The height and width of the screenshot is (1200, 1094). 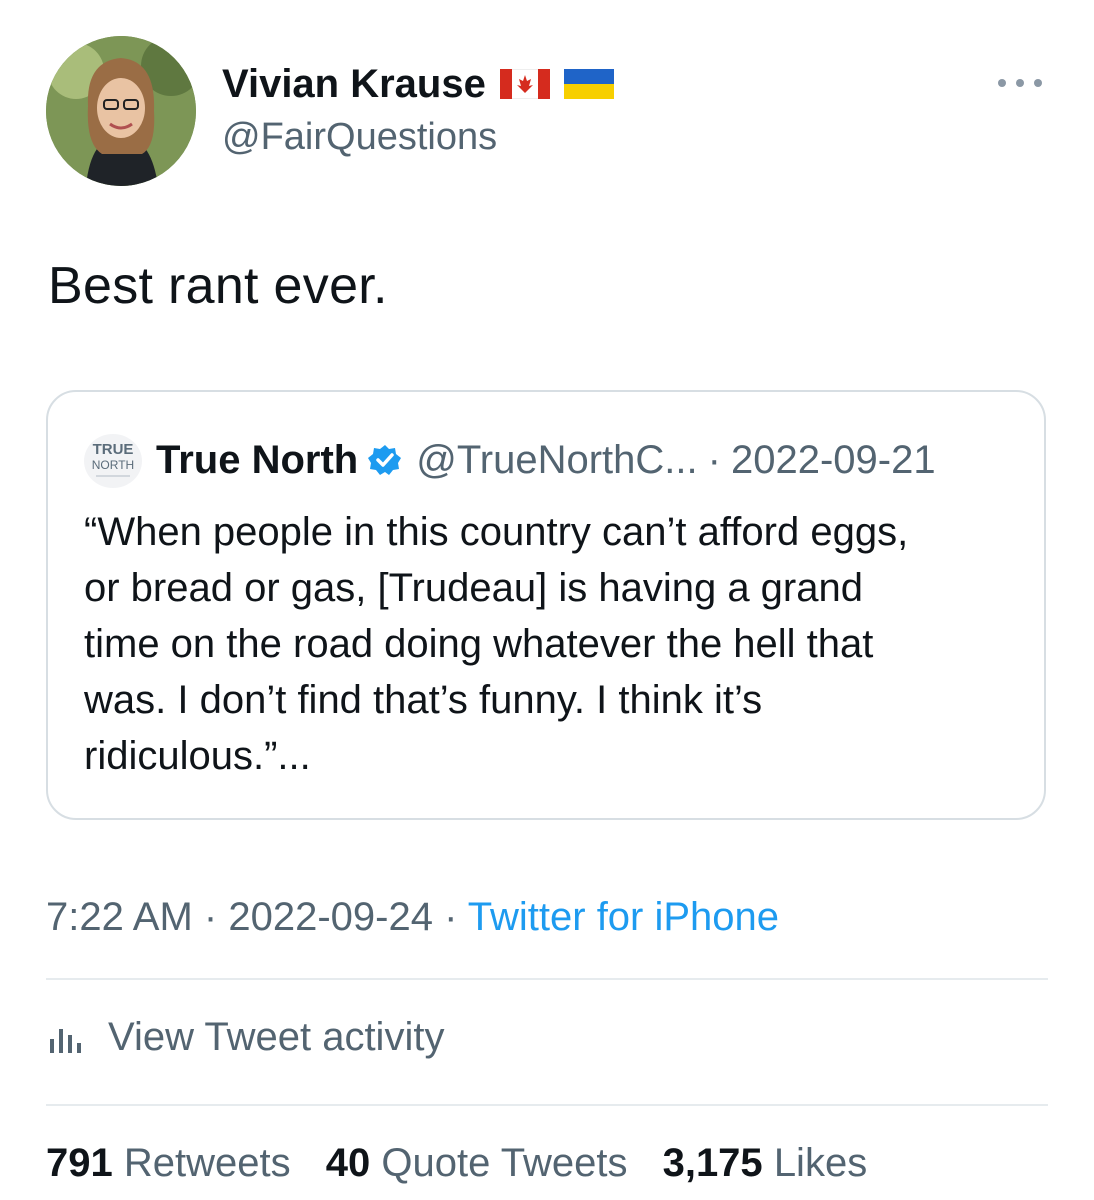 What do you see at coordinates (276, 1037) in the screenshot?
I see `view-tweet-activity-label: View Tweet activity` at bounding box center [276, 1037].